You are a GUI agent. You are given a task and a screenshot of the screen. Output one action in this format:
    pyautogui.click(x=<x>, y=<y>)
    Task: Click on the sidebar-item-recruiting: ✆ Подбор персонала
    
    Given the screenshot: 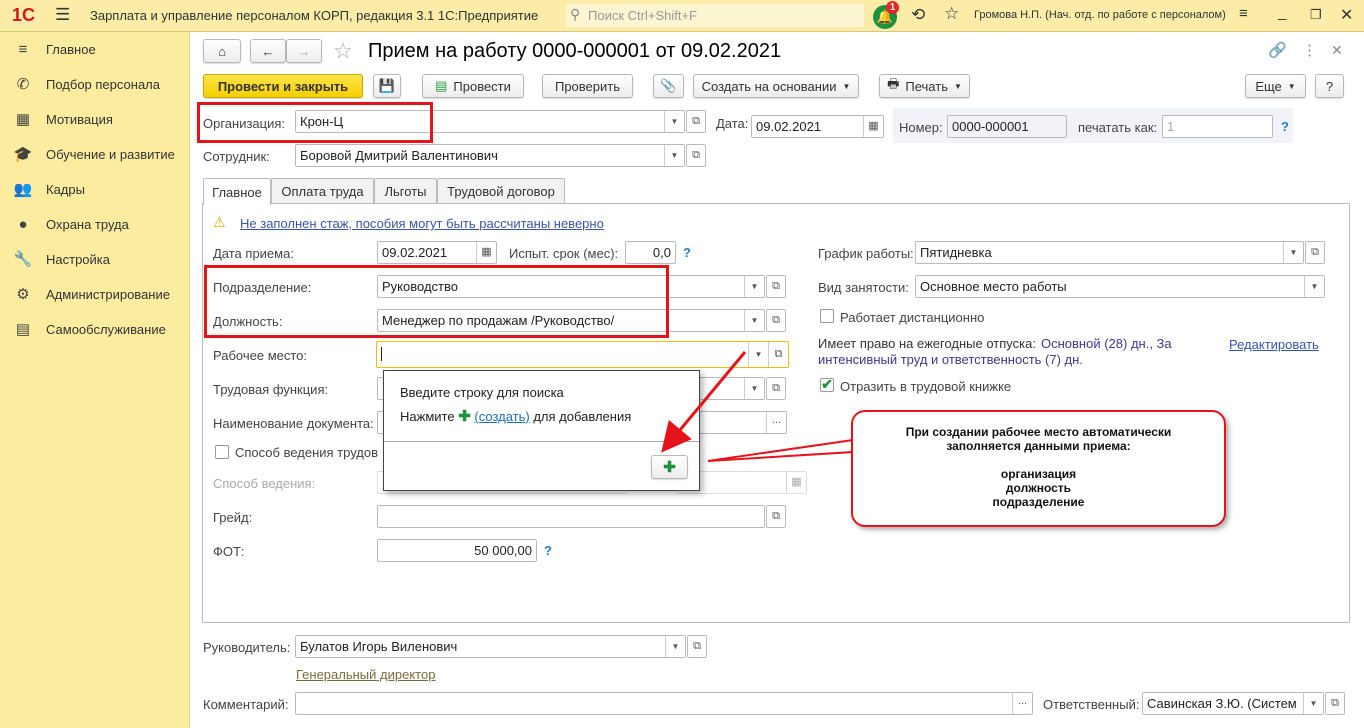 What is the action you would take?
    pyautogui.click(x=95, y=84)
    